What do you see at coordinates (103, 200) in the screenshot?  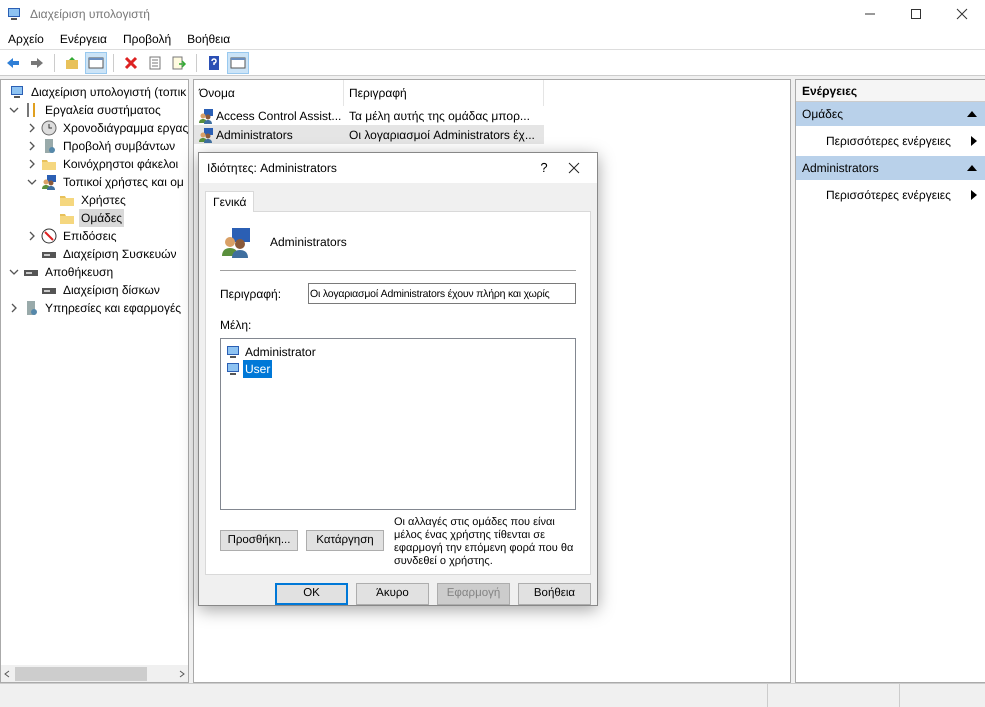 I see `tree-item: Χρήστες` at bounding box center [103, 200].